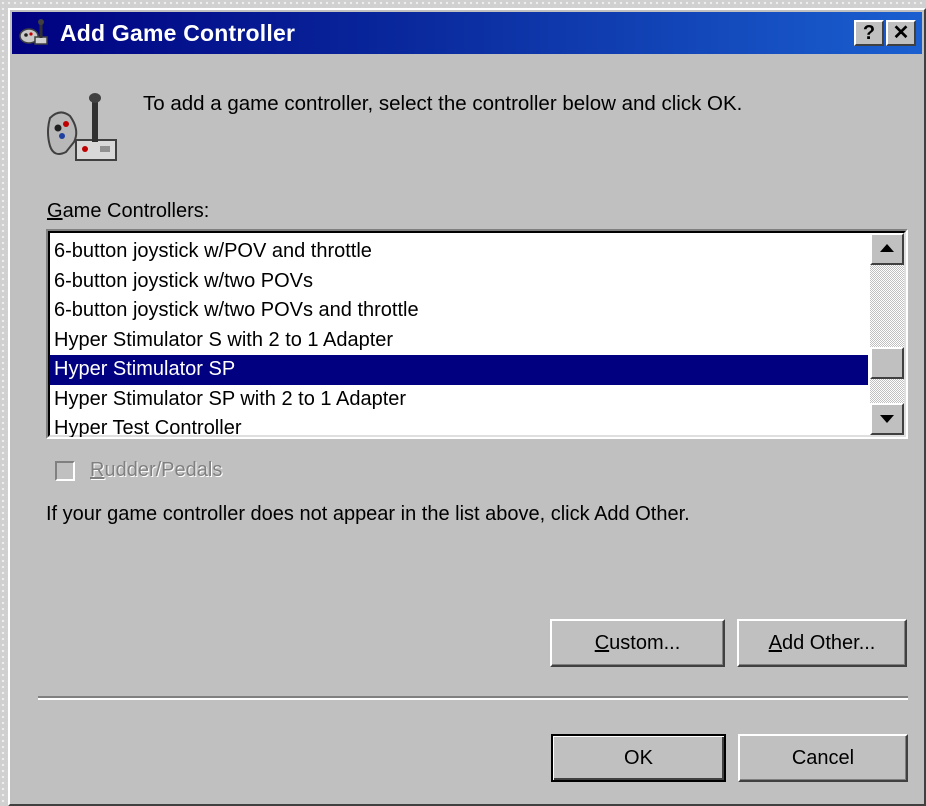 The width and height of the screenshot is (926, 806). I want to click on custom-accelerator: C, so click(602, 642).